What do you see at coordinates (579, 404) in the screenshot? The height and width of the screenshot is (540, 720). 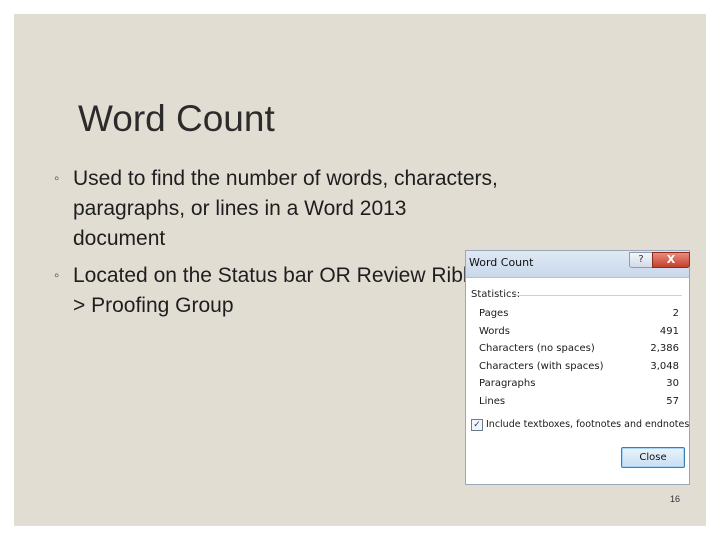 I see `stat-row-lines: Lines 57` at bounding box center [579, 404].